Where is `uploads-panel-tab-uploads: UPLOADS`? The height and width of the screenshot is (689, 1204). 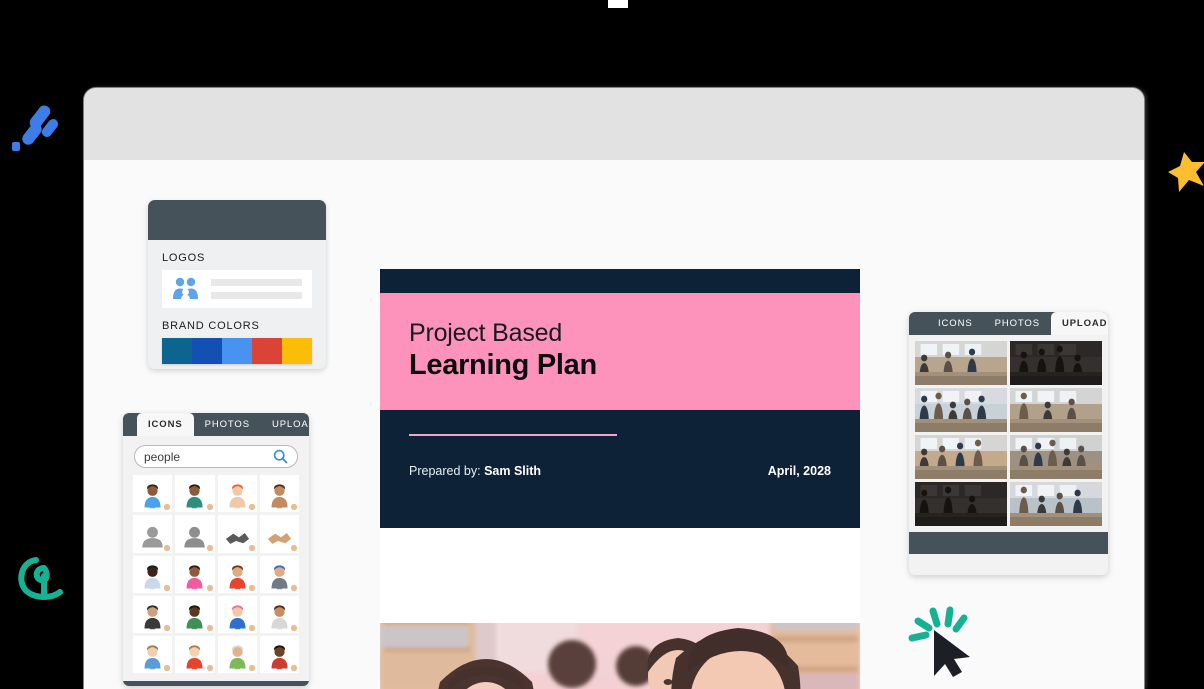 uploads-panel-tab-uploads: UPLOADS is located at coordinates (1079, 323).